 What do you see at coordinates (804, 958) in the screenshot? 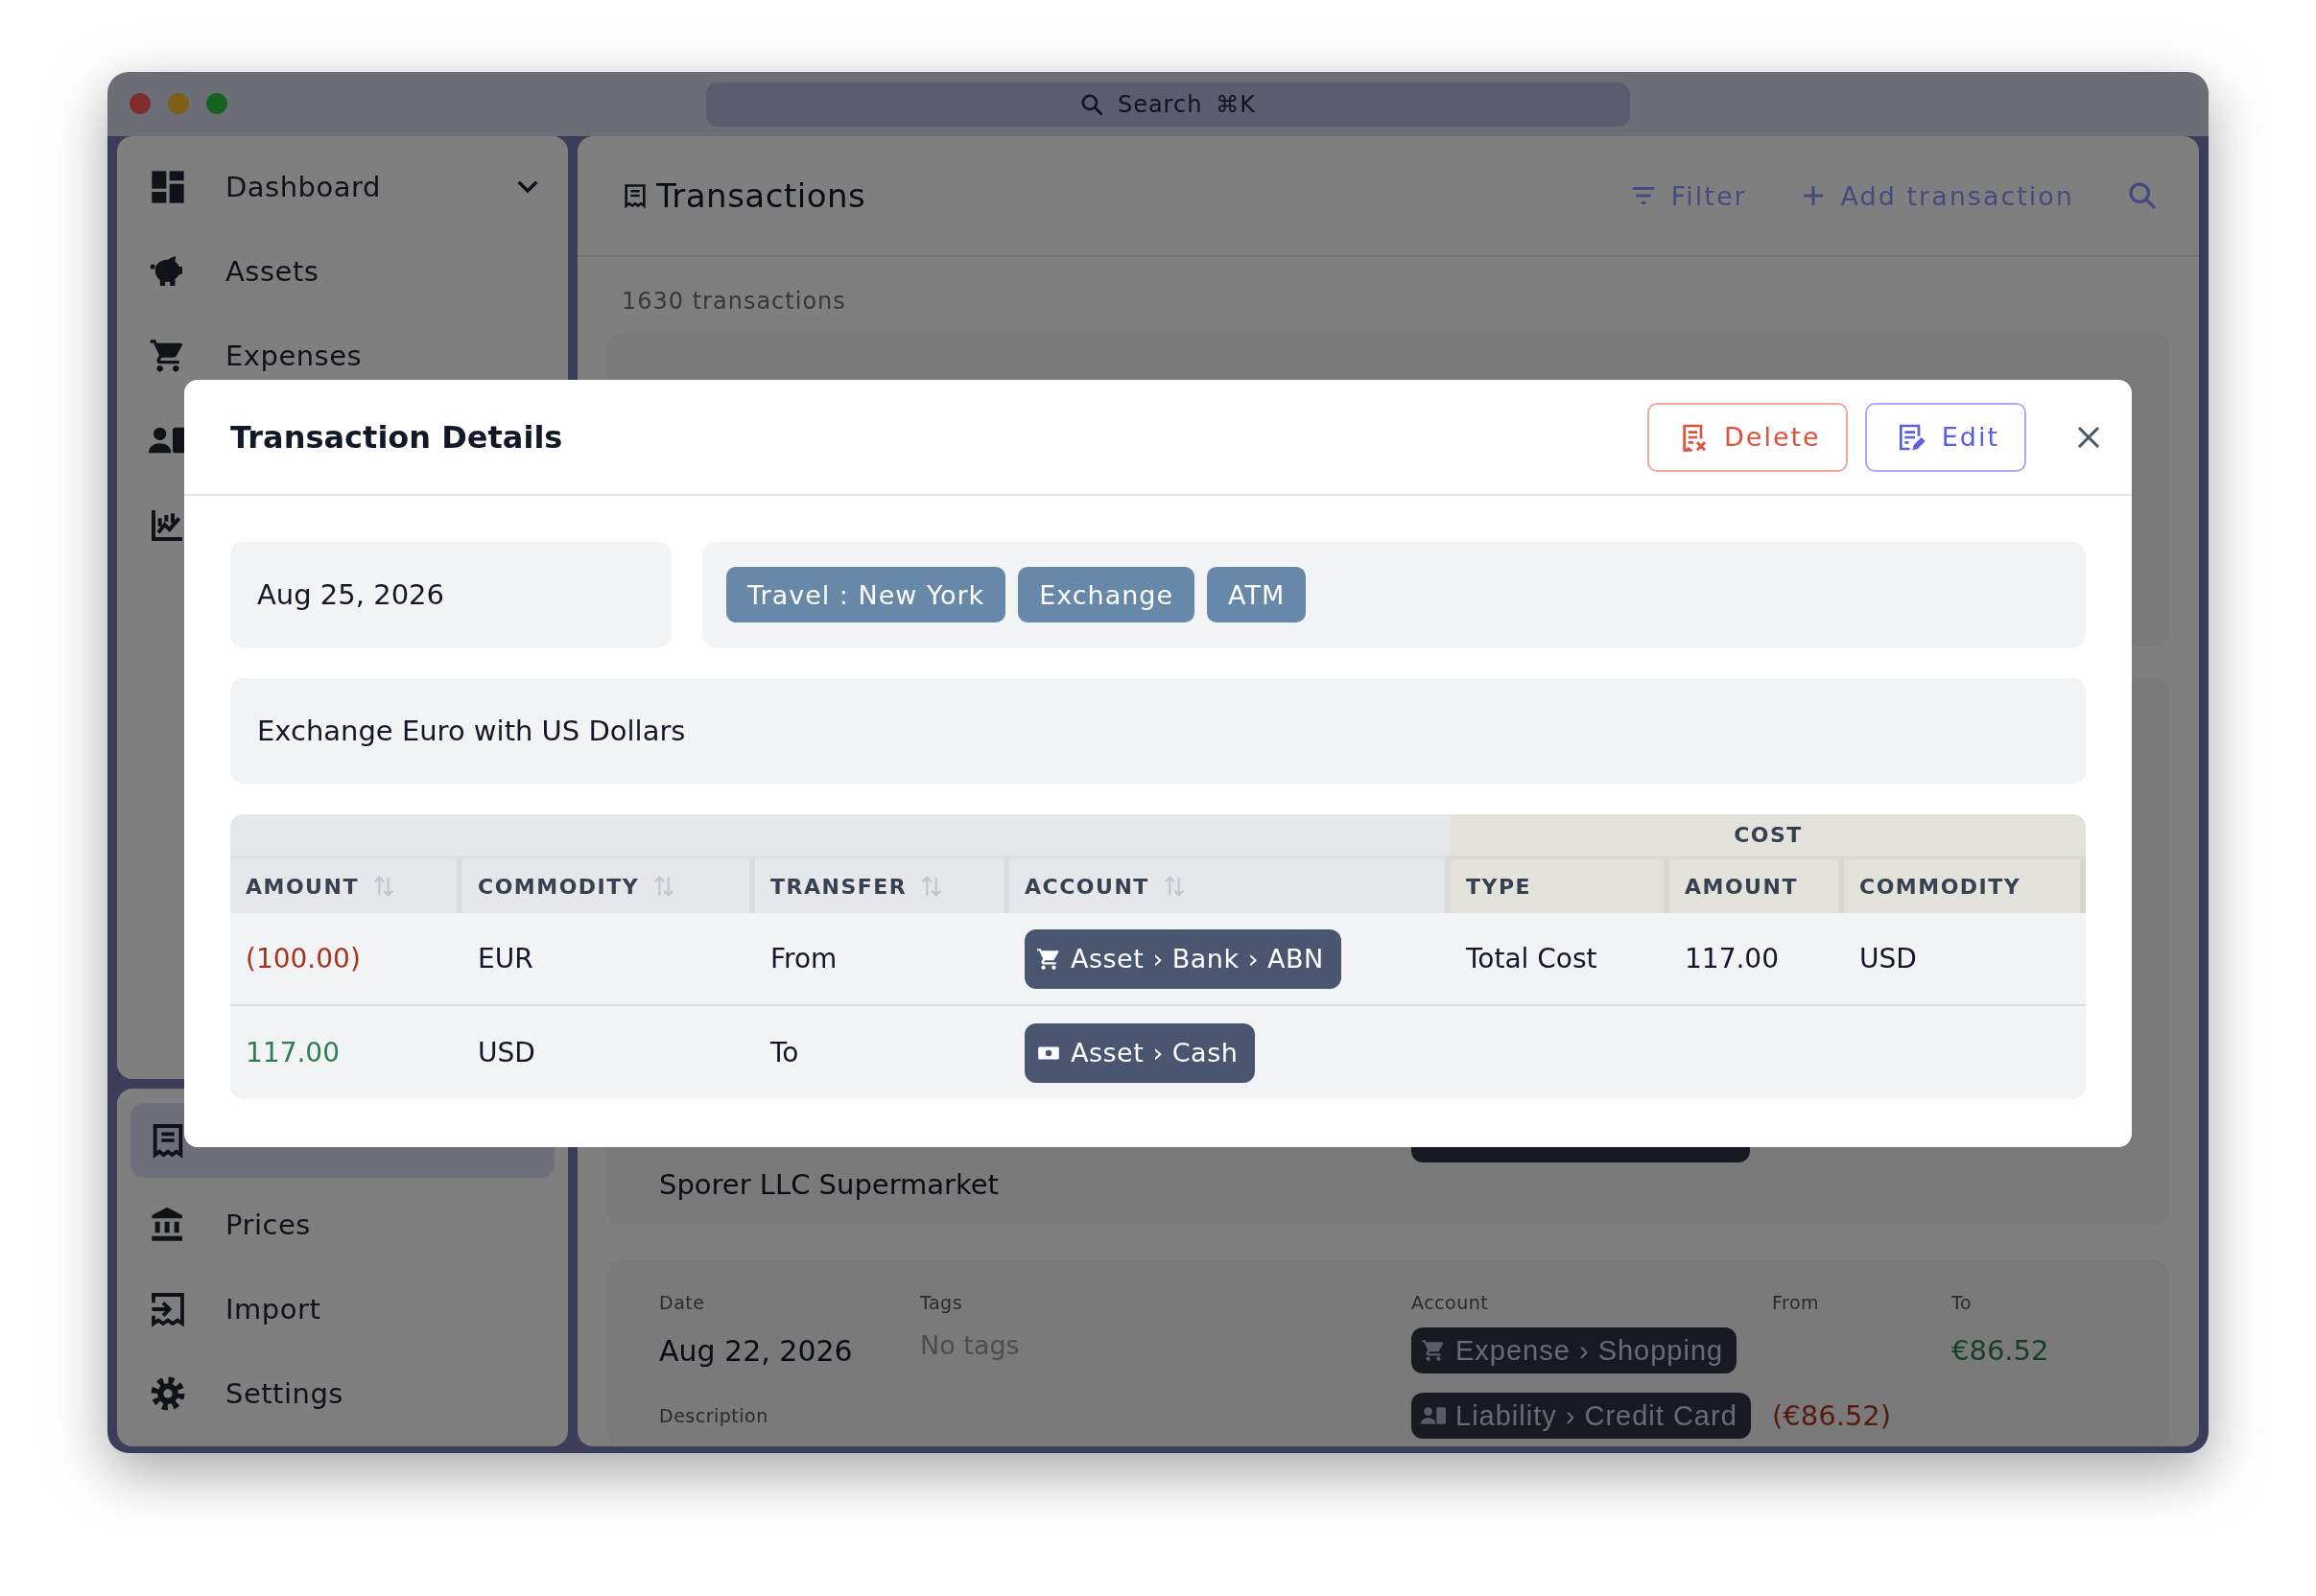
I see `table-cell: From` at bounding box center [804, 958].